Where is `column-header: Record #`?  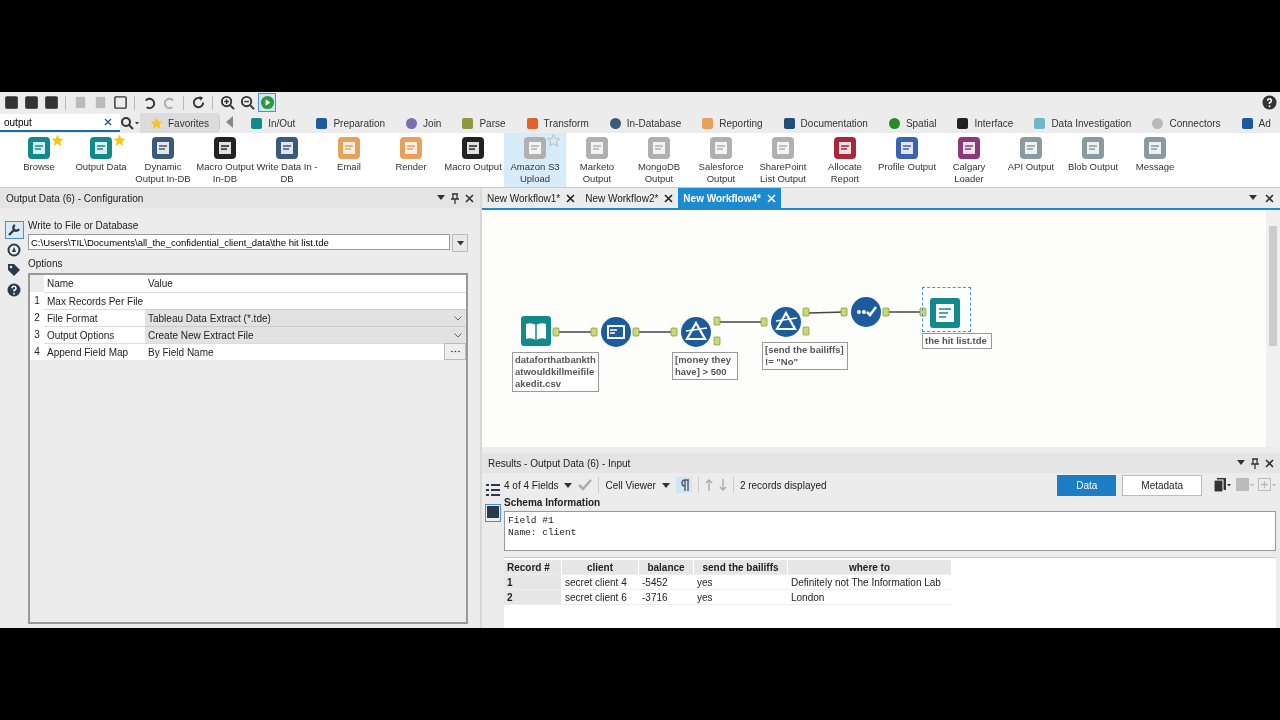 column-header: Record # is located at coordinates (533, 567).